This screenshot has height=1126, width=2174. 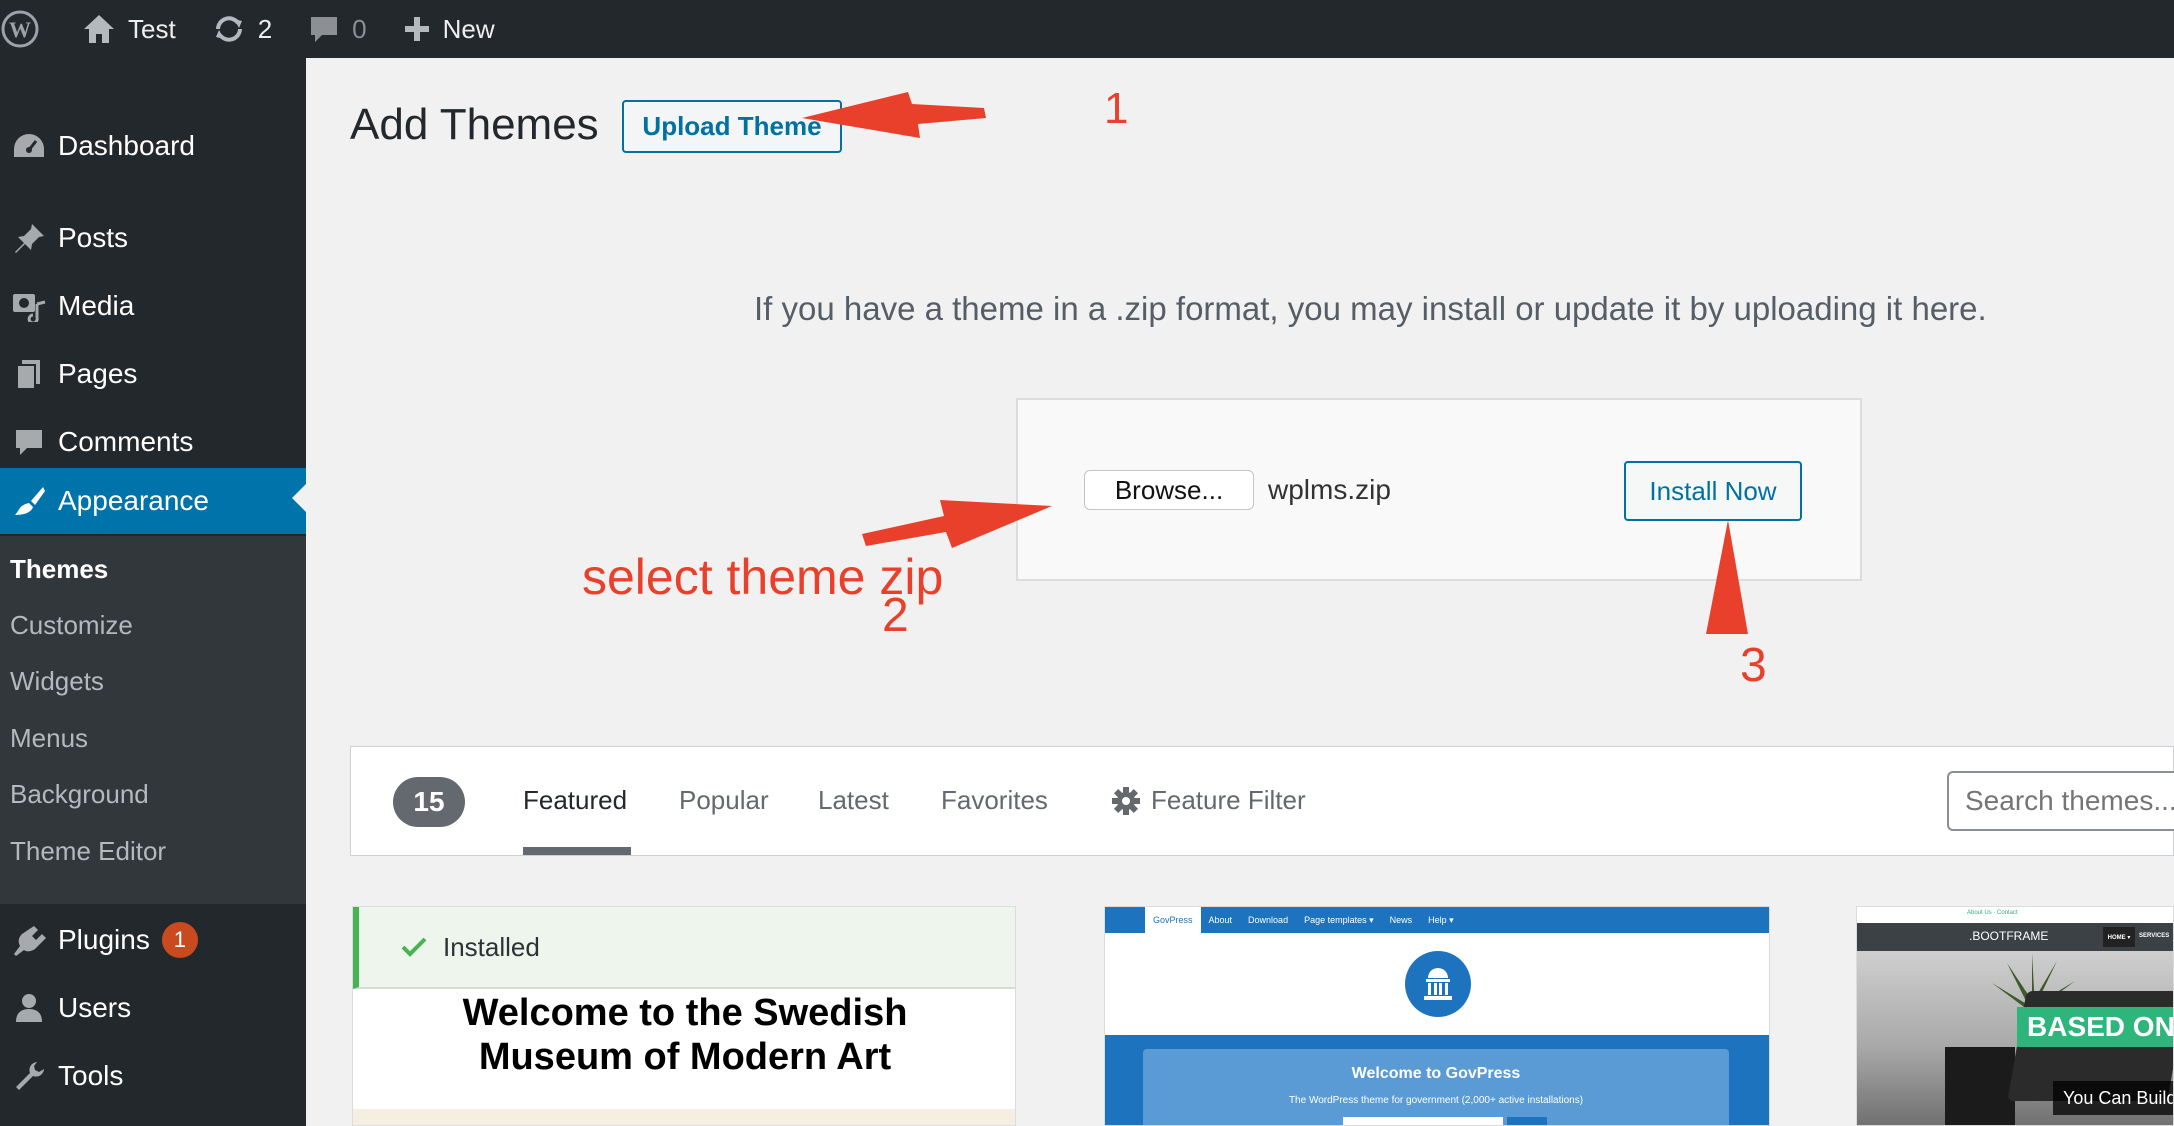 I want to click on upload-theme-button: Upload Theme, so click(x=732, y=126).